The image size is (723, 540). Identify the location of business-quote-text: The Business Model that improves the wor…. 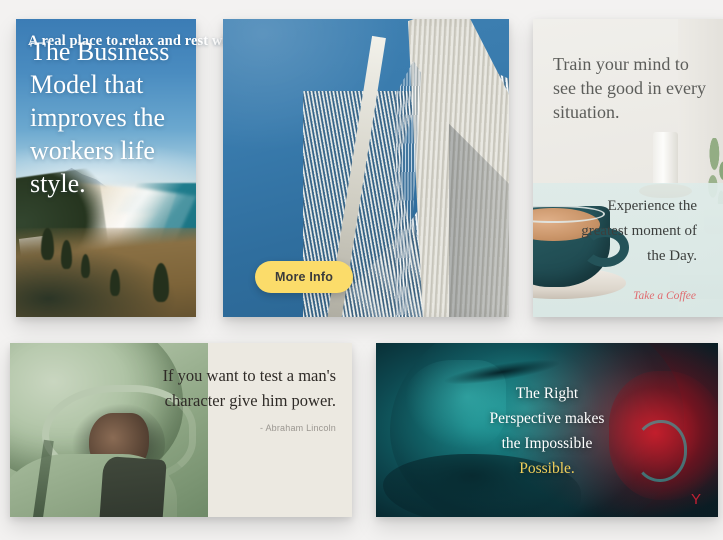
(100, 117).